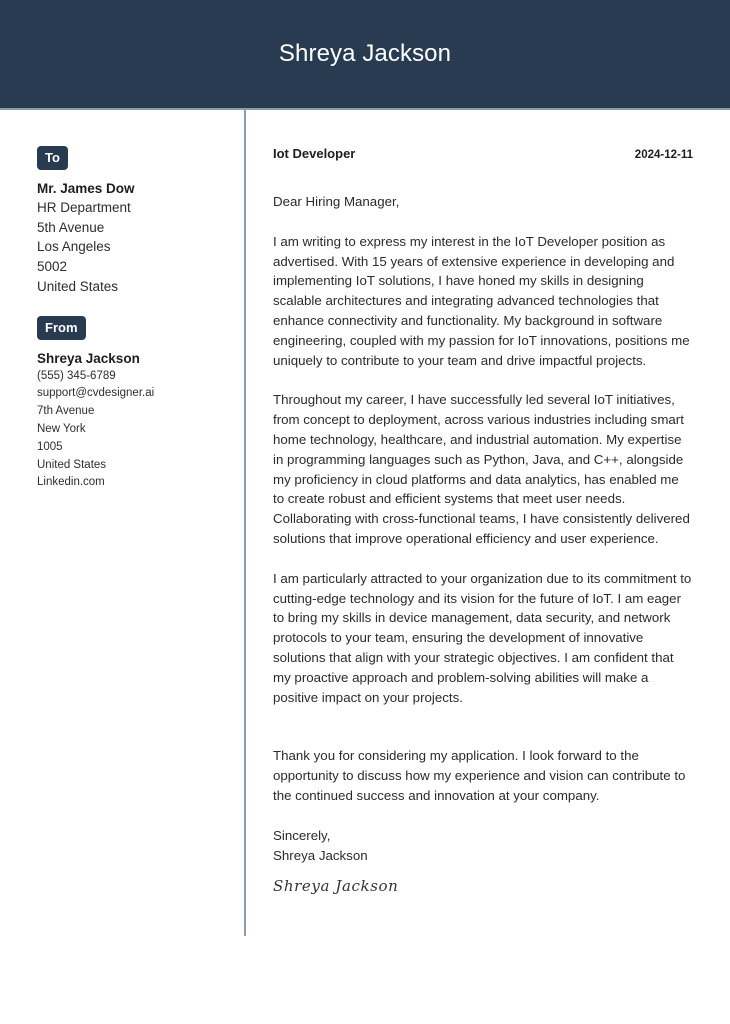  What do you see at coordinates (663, 155) in the screenshot?
I see `letter-date: 2024-12-11` at bounding box center [663, 155].